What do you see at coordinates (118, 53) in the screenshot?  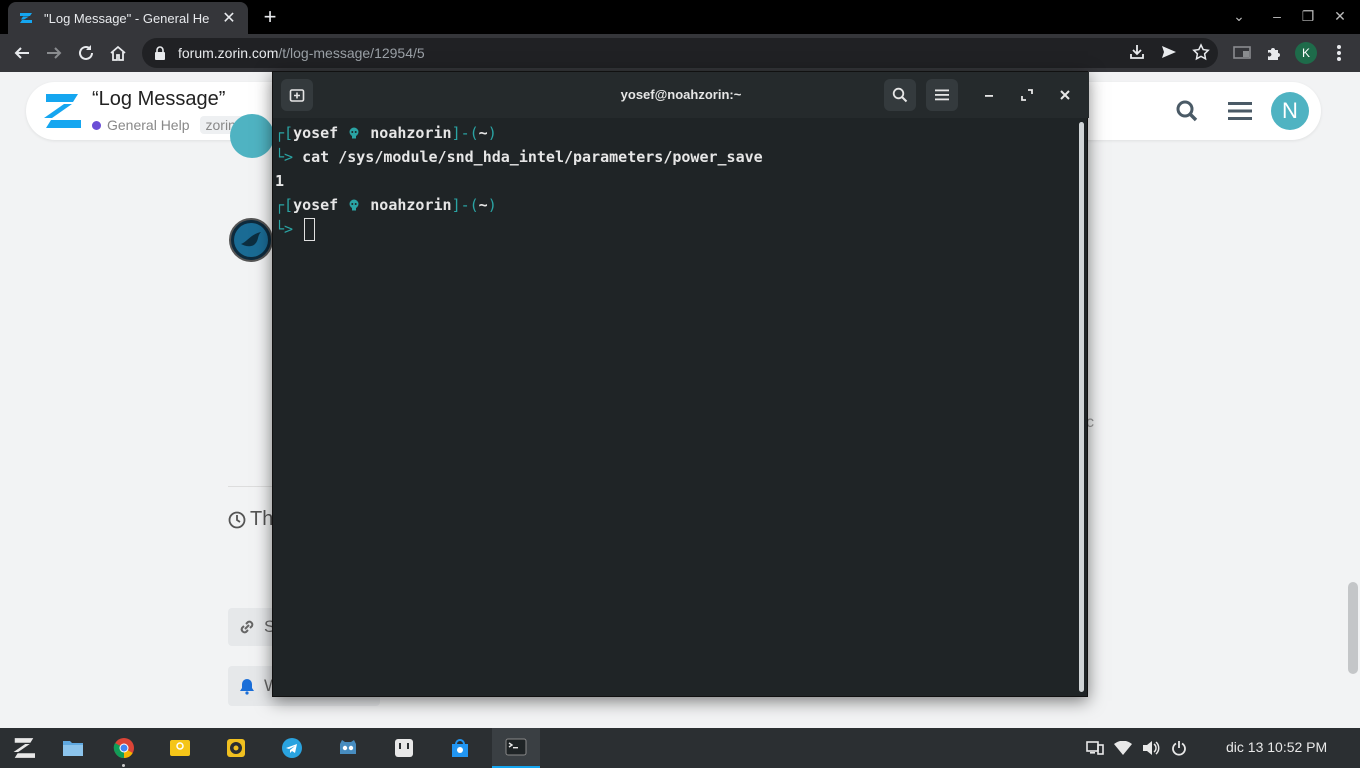 I see `home-icon` at bounding box center [118, 53].